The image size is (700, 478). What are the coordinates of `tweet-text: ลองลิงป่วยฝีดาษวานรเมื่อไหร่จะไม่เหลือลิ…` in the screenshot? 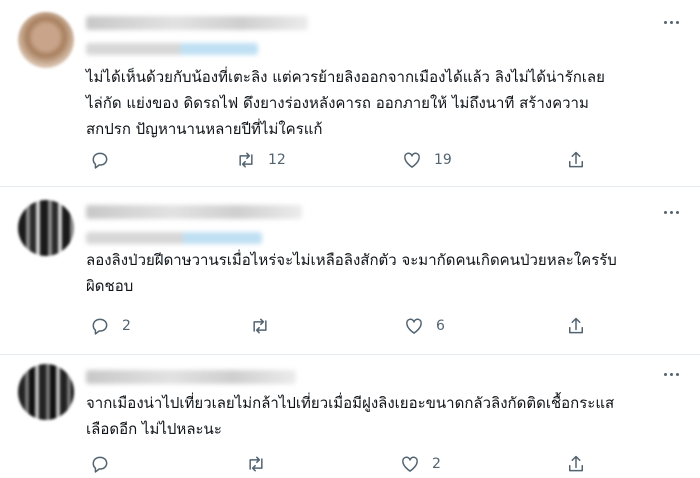 It's located at (351, 273).